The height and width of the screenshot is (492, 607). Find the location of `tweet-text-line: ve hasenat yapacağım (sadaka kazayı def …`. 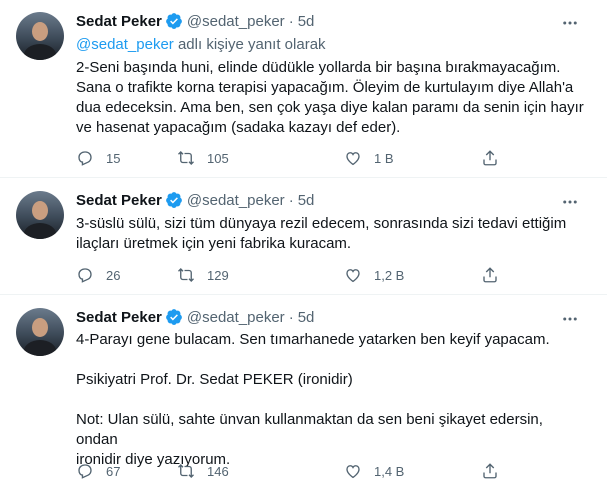

tweet-text-line: ve hasenat yapacağım (sadaka kazayı def … is located at coordinates (238, 127).